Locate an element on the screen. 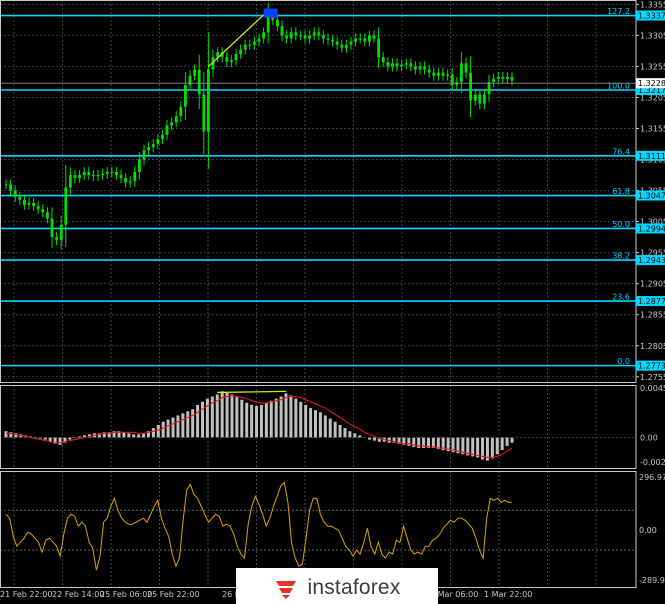 This screenshot has height=604, width=665. macd-signal-line is located at coordinates (259, 426).